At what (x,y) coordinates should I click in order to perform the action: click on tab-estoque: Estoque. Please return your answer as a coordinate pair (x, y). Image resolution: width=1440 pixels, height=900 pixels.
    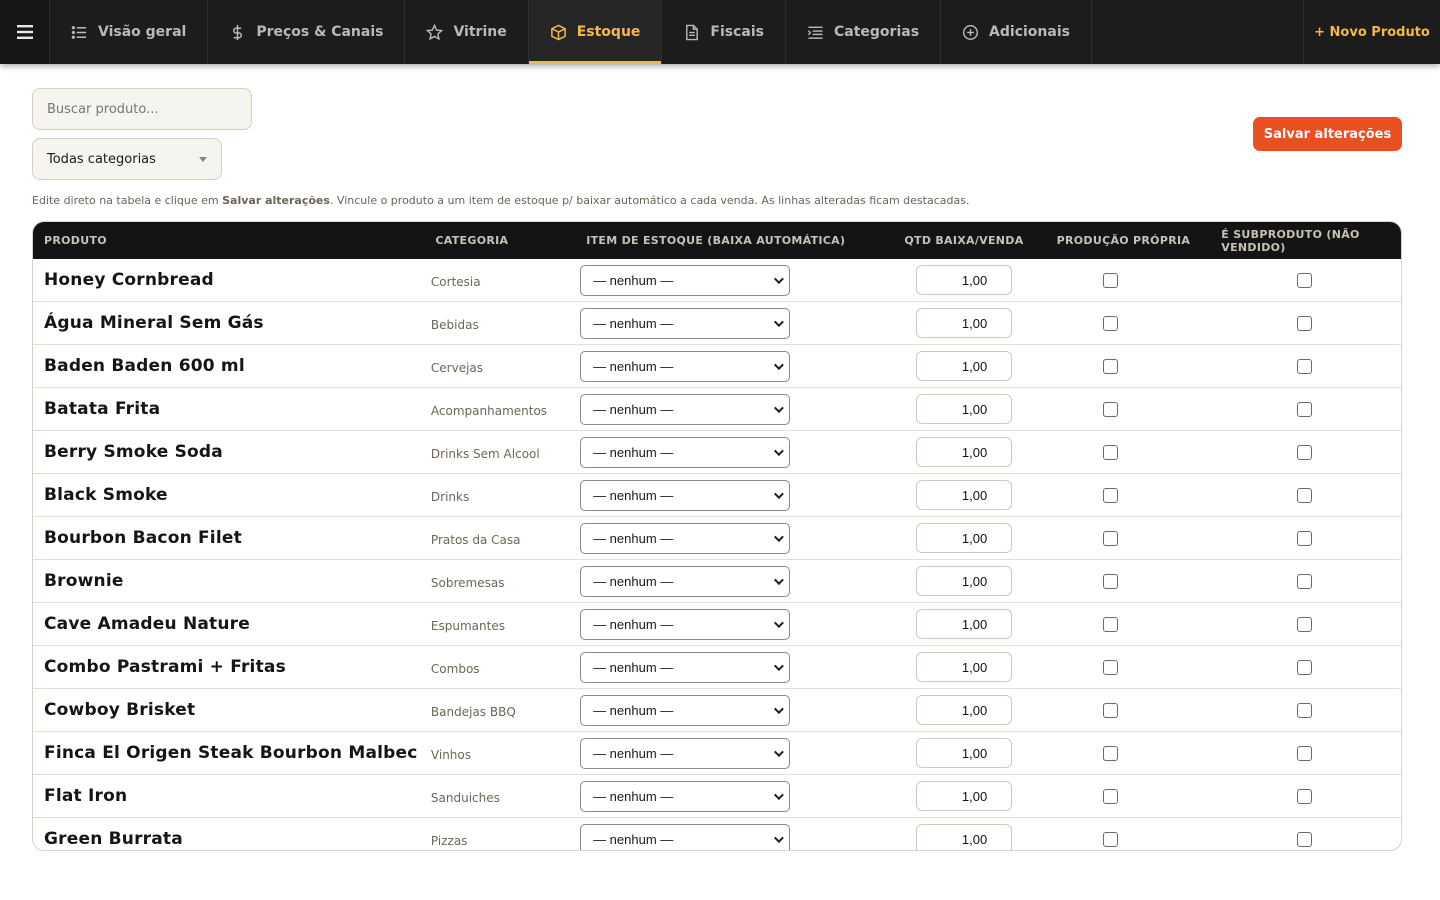
    Looking at the image, I should click on (595, 32).